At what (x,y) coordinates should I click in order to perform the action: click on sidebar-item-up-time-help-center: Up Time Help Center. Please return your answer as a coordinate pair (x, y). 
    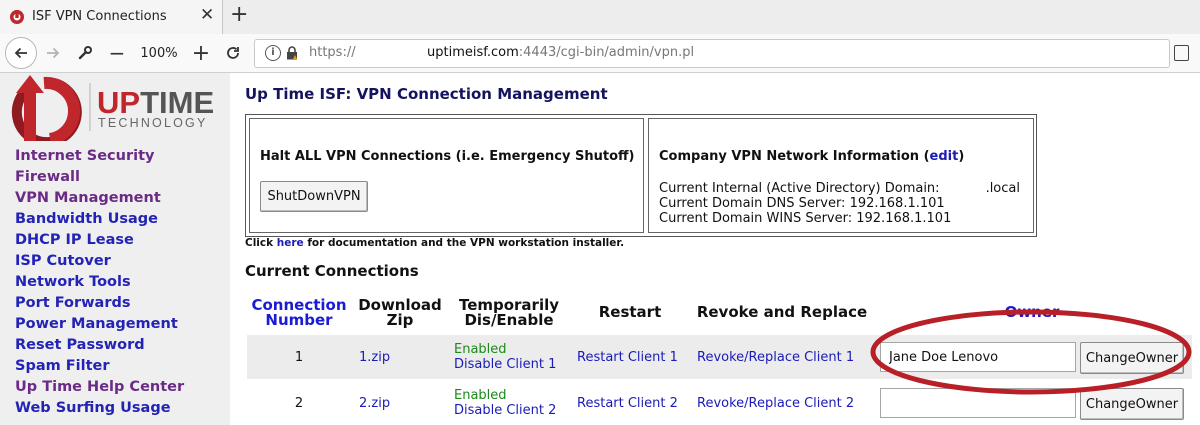
    Looking at the image, I should click on (99, 387).